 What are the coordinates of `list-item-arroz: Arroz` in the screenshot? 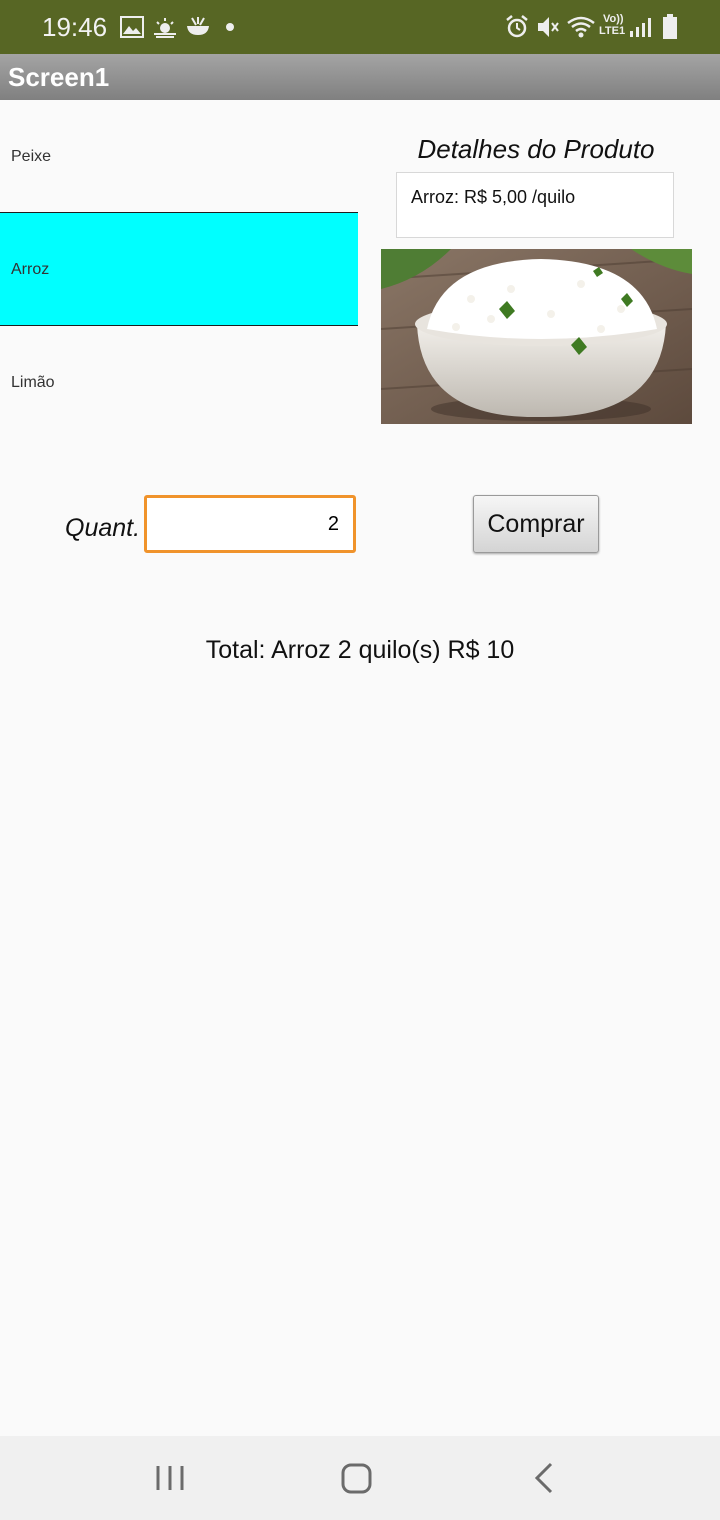 It's located at (179, 269).